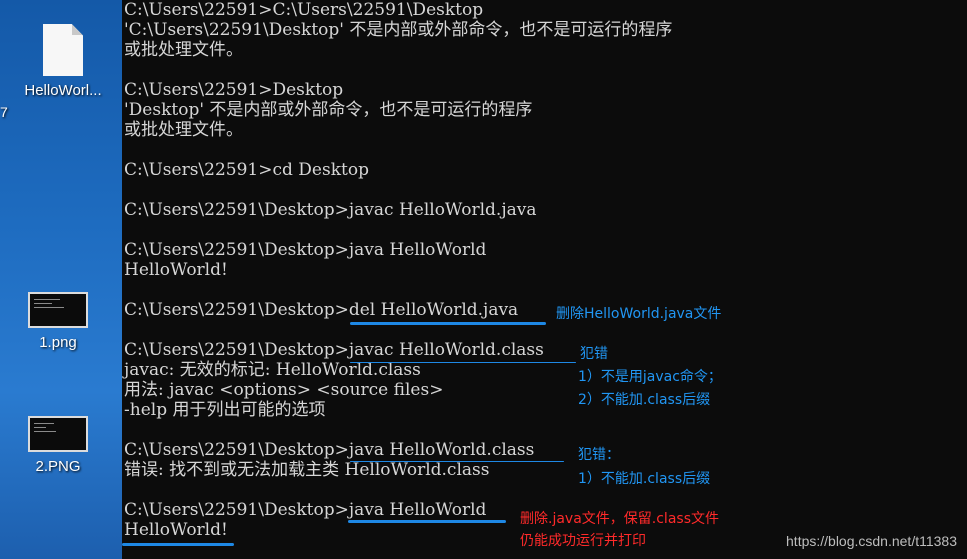 Image resolution: width=967 pixels, height=559 pixels. Describe the element at coordinates (234, 90) in the screenshot. I see `terminal-line: C:\Users\22591>Desktop` at that location.